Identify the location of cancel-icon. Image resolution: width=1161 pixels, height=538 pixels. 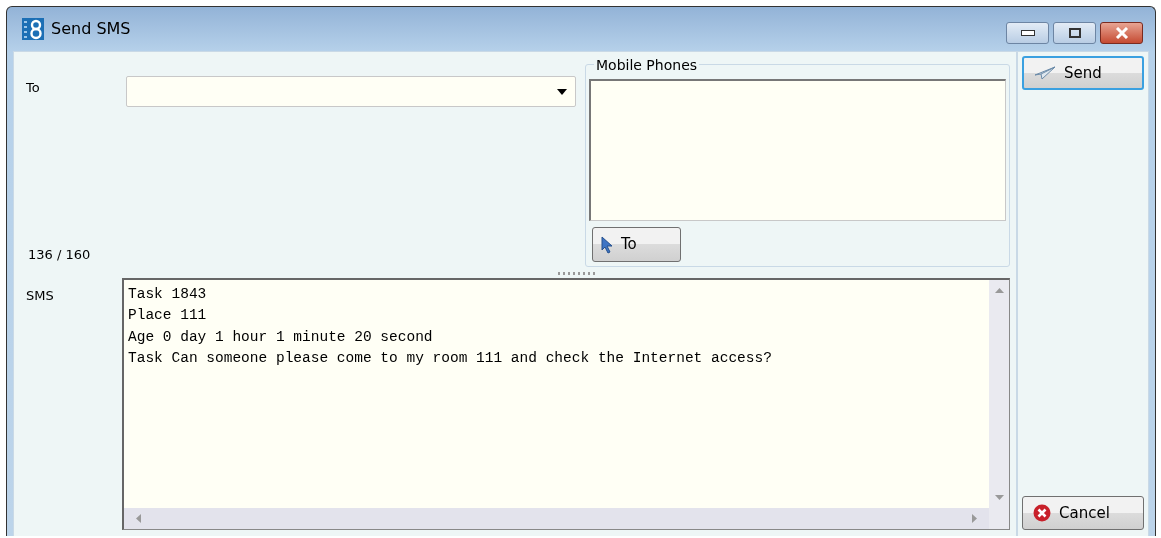
(1042, 513).